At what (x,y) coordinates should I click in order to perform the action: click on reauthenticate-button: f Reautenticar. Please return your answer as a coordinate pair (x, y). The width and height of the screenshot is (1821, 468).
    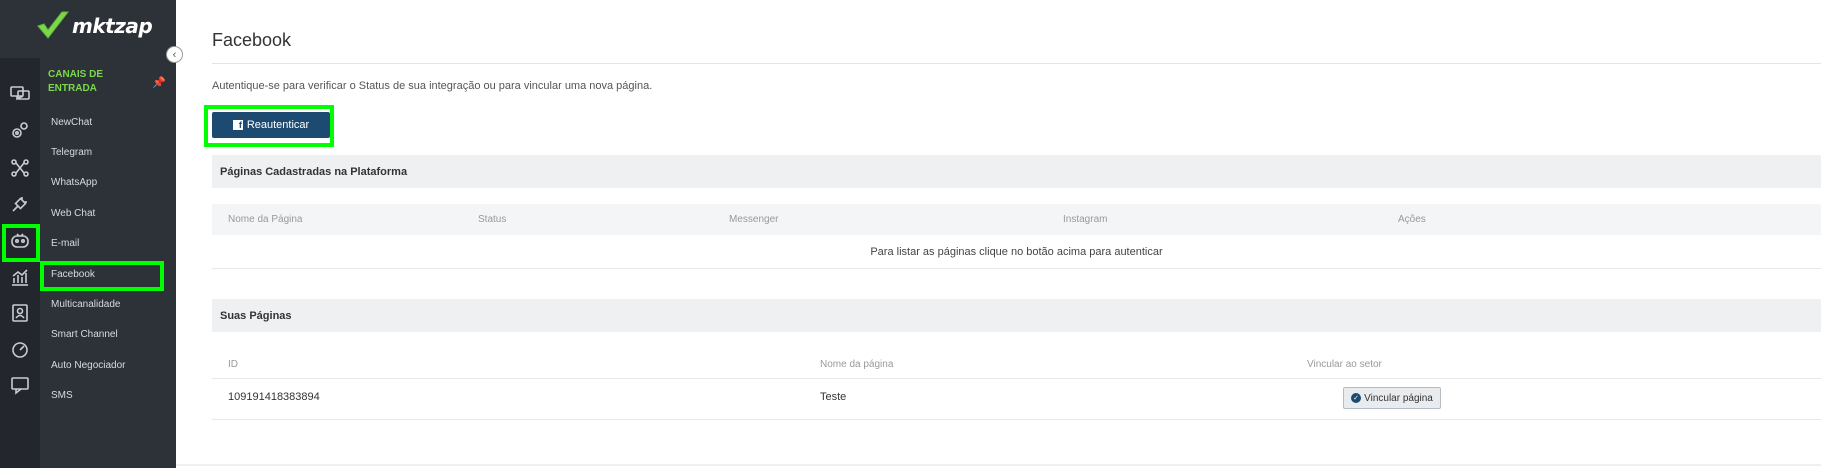
    Looking at the image, I should click on (271, 125).